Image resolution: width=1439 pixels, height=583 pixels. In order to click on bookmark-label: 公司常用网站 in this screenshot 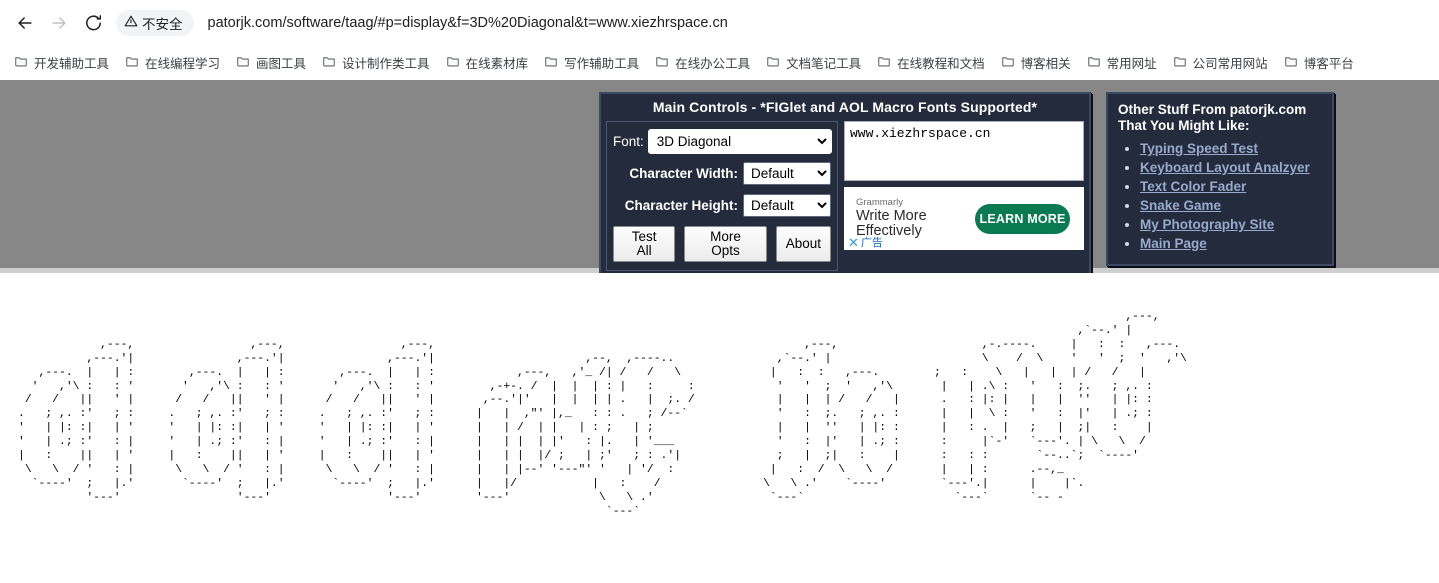, I will do `click(1230, 64)`.